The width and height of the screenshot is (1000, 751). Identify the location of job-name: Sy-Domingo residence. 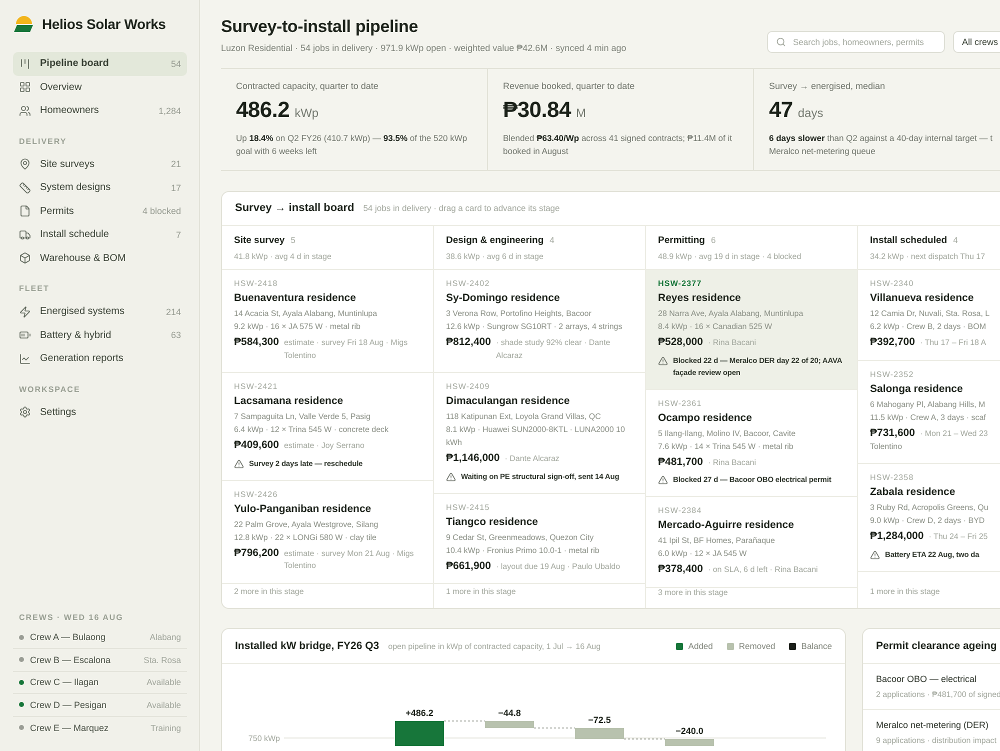
(503, 298).